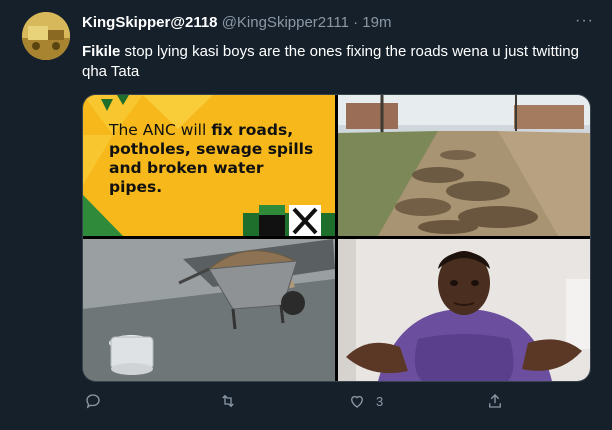 The width and height of the screenshot is (612, 430). Describe the element at coordinates (365, 401) in the screenshot. I see `like-button: 3` at that location.